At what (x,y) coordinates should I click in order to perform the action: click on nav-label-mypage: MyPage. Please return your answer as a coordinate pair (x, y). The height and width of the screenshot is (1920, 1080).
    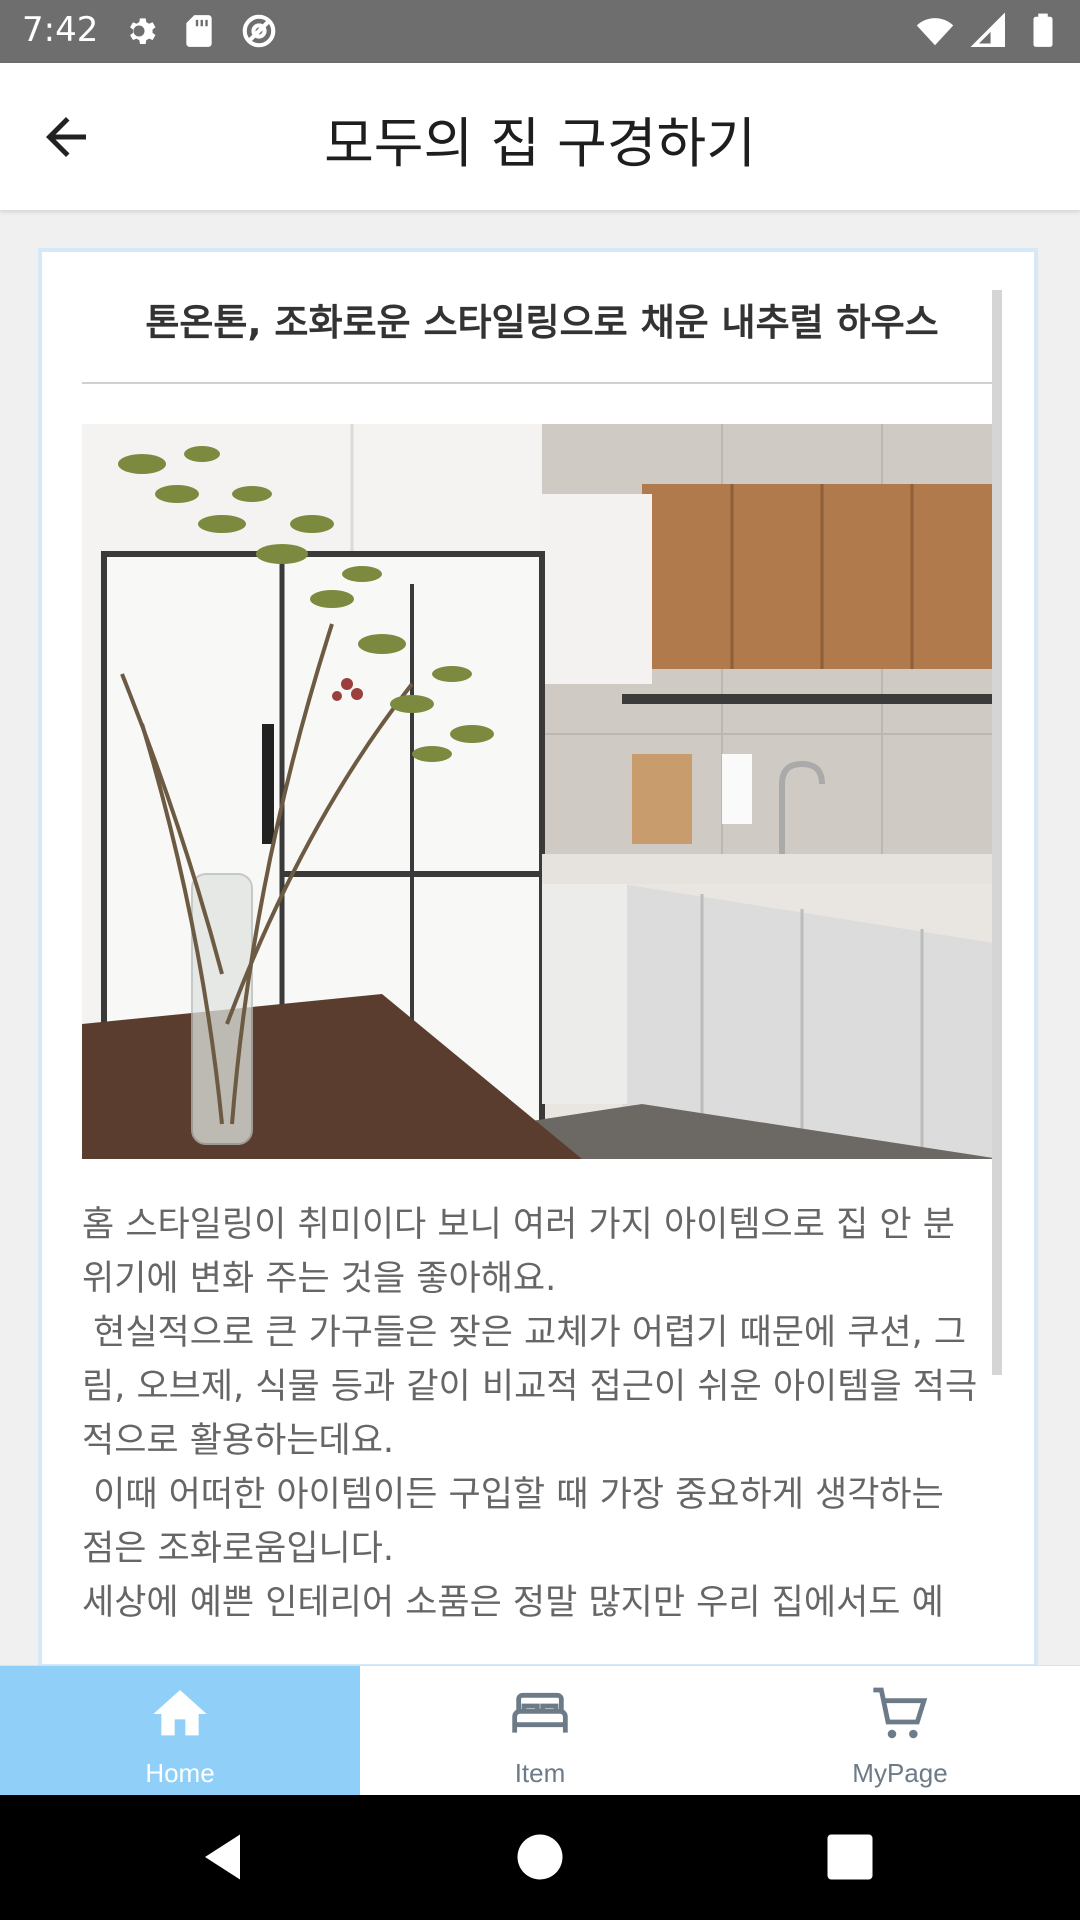
    Looking at the image, I should click on (900, 1773).